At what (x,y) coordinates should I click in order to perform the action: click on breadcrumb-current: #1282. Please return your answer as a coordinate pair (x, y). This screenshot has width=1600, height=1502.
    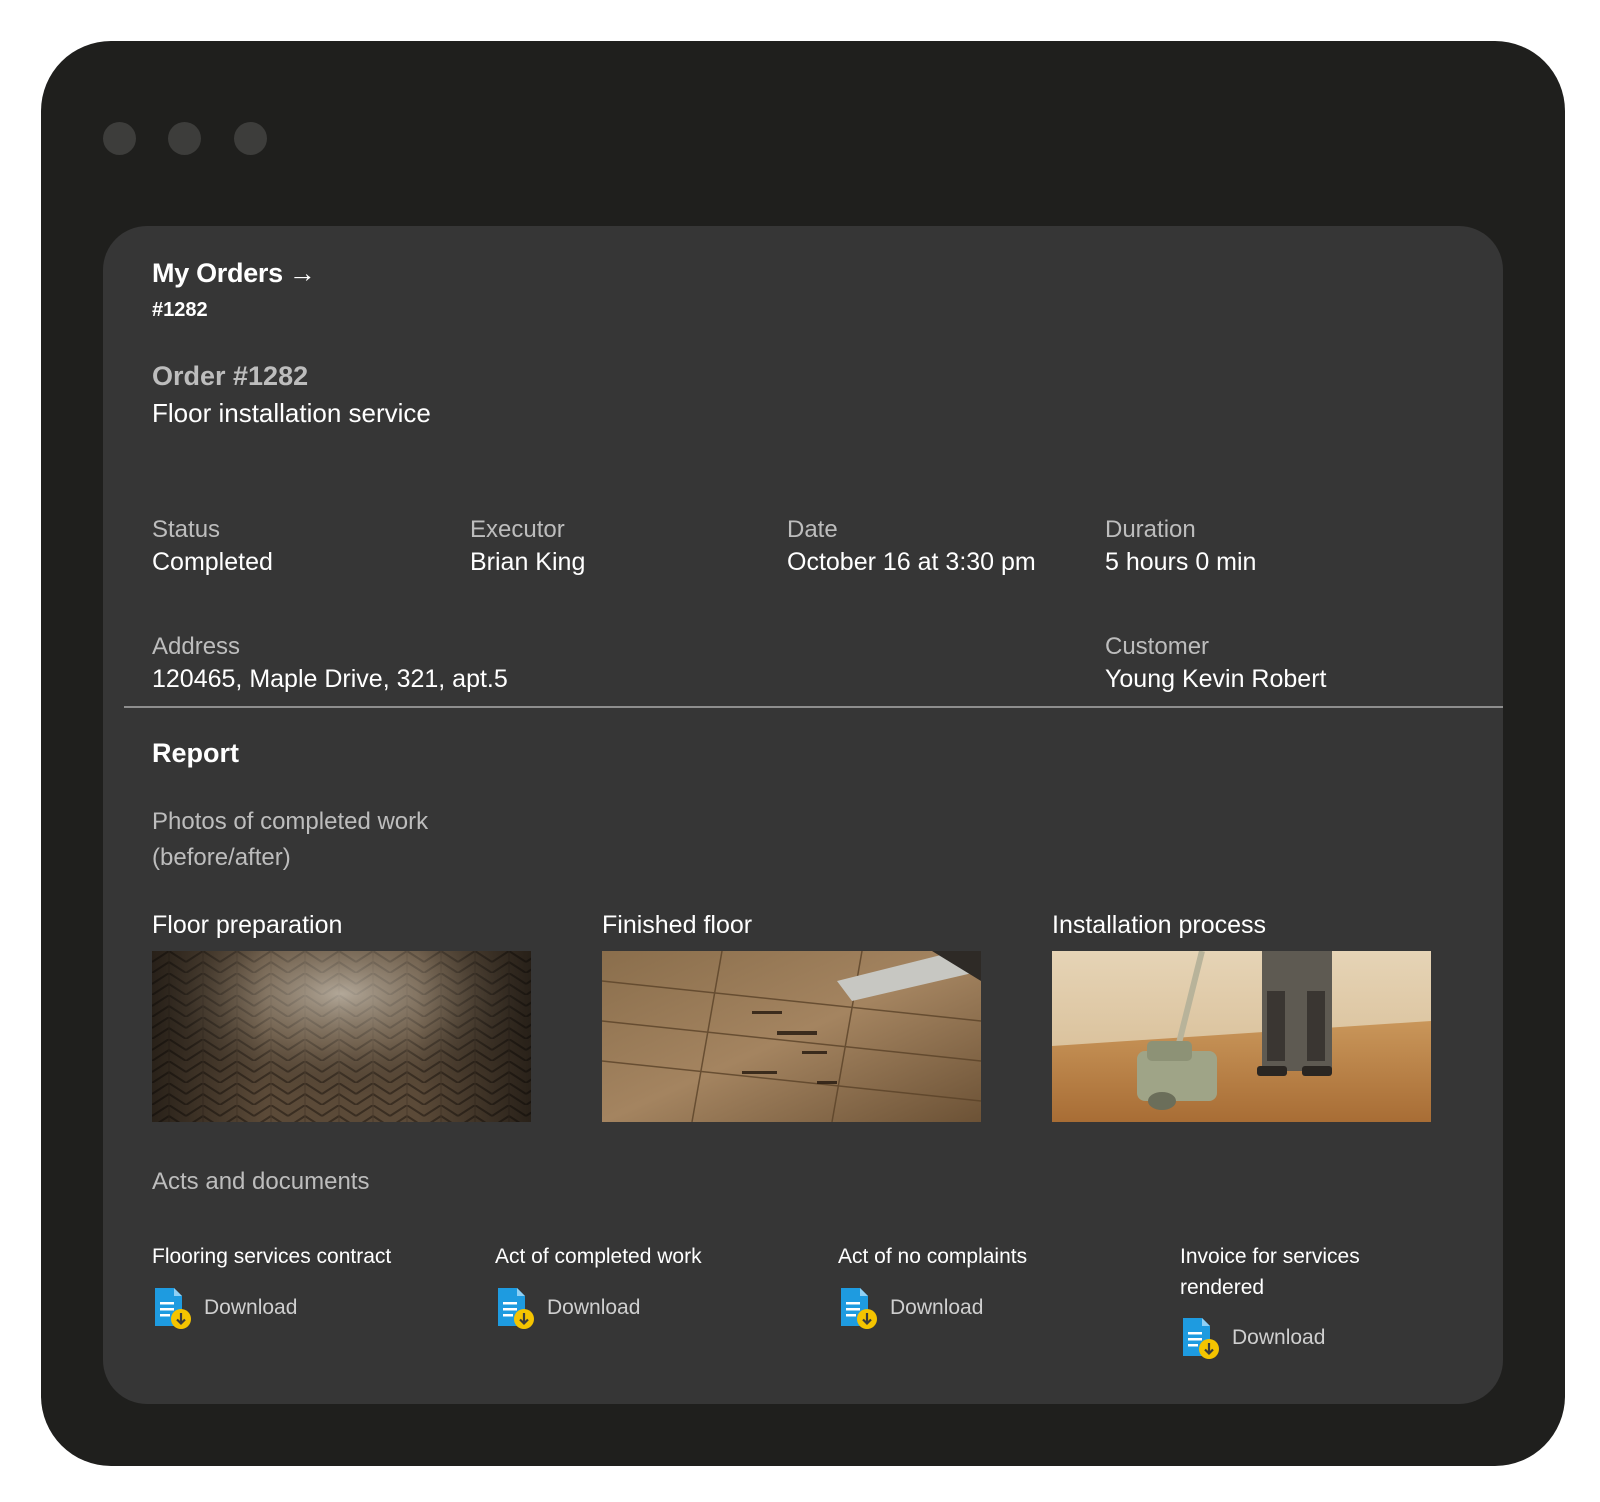
    Looking at the image, I should click on (180, 310).